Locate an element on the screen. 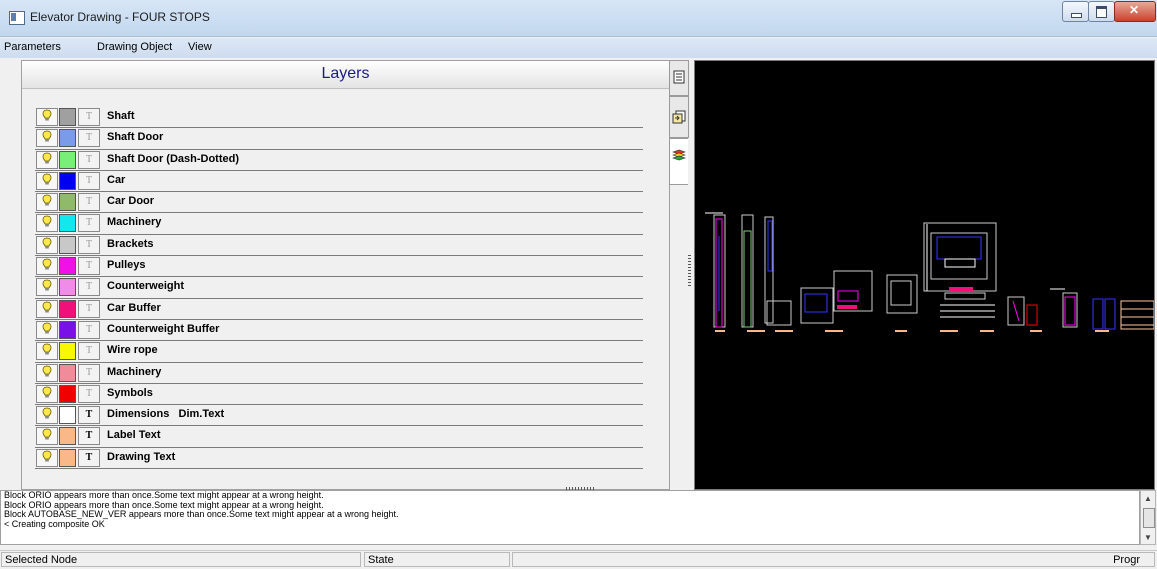 This screenshot has height=569, width=1157. minimize-button is located at coordinates (1075, 11).